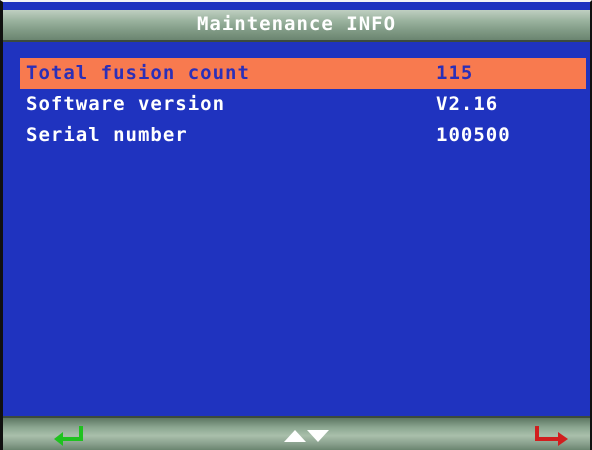  I want to click on footer-bar, so click(296, 433).